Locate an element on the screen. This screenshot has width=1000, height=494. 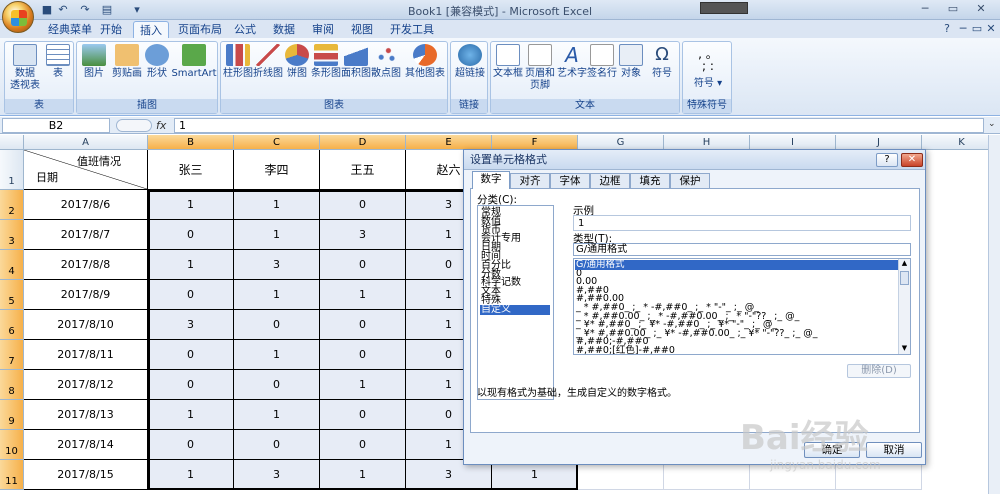
category-list: 常规 数值 货币 会计专用 日期 时间 百分比 分数 科学记数 文本 特殊 自定义 is located at coordinates (515, 302).